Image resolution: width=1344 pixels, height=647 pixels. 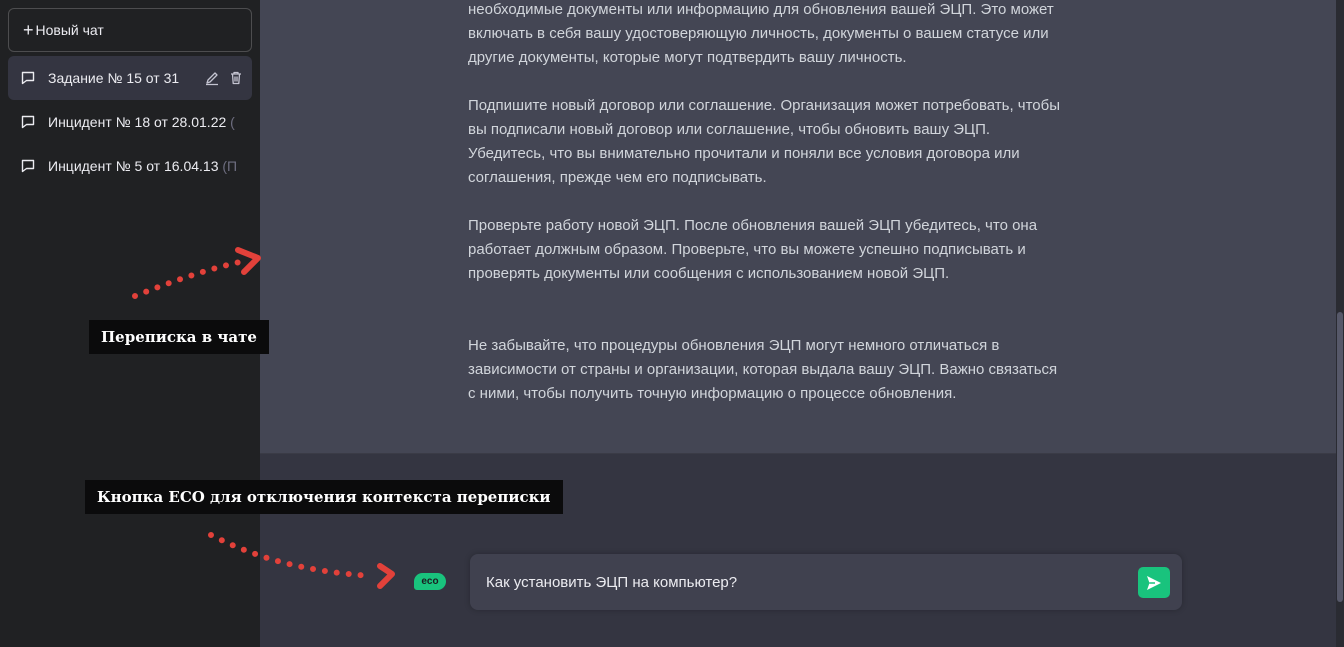 I want to click on new-chat-label: Новый чат, so click(x=69, y=30).